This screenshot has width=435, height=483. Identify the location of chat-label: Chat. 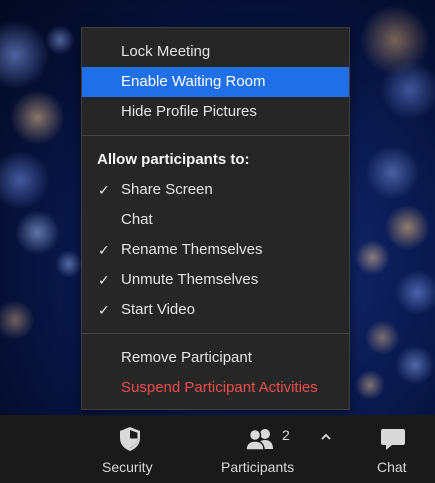
(392, 467).